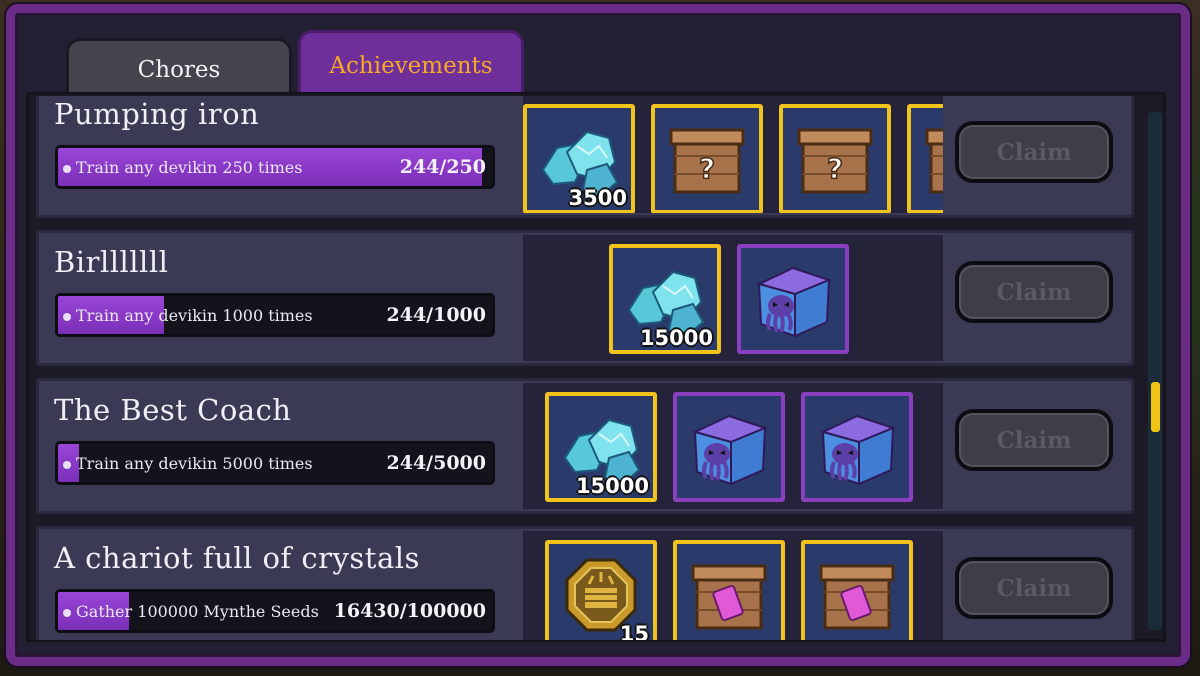 This screenshot has height=676, width=1200. Describe the element at coordinates (436, 463) in the screenshot. I see `achievement-progress-count: 244/5000` at that location.